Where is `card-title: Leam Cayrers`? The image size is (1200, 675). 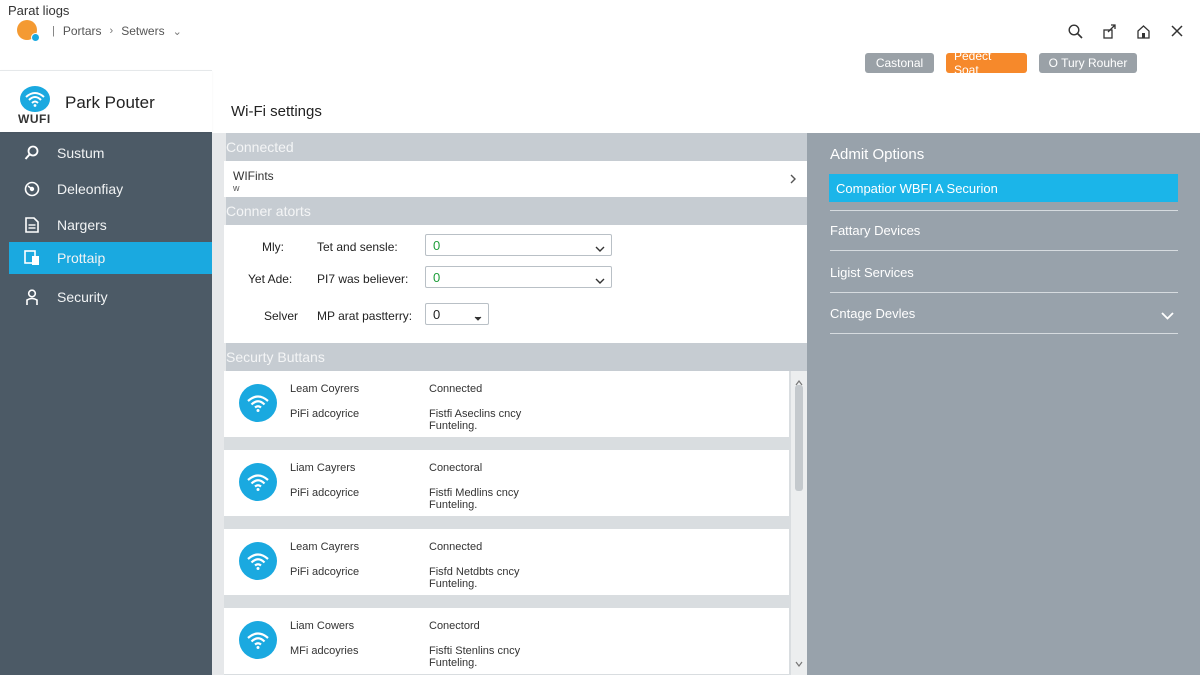
card-title: Leam Cayrers is located at coordinates (325, 547).